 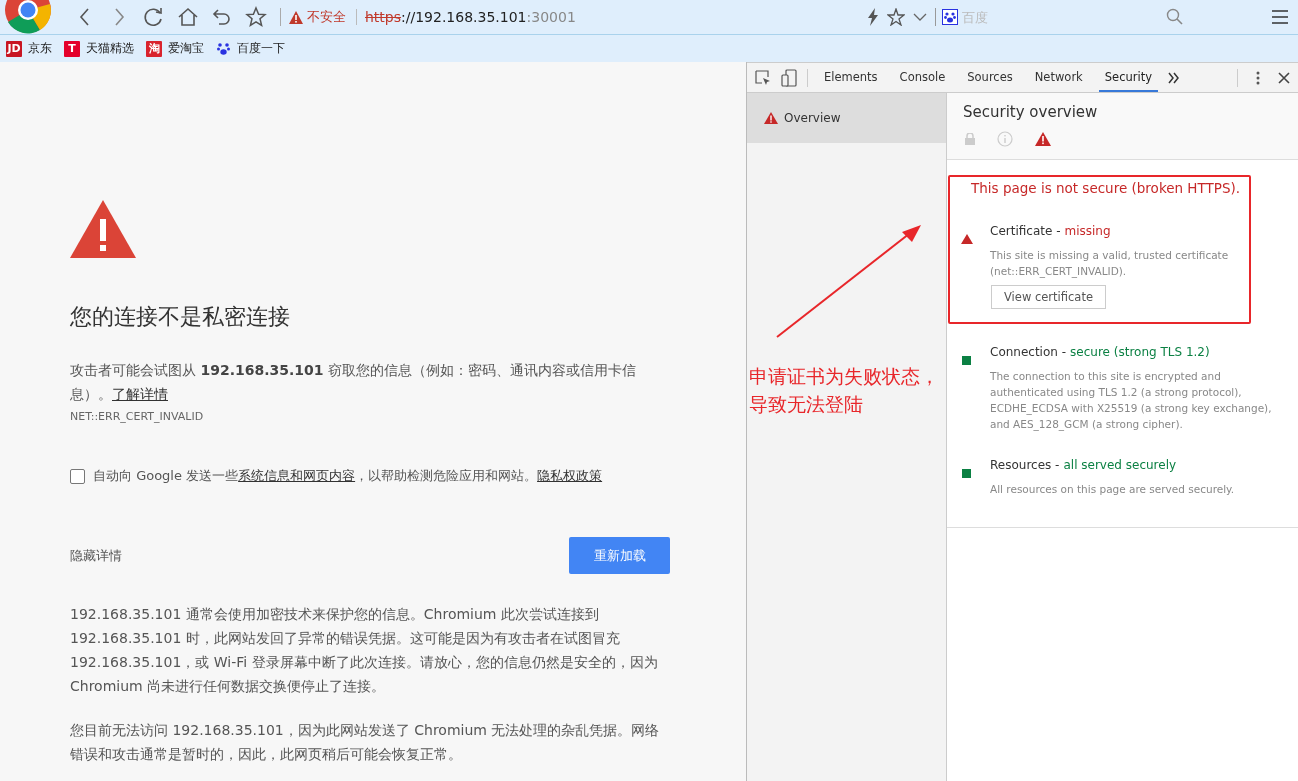 What do you see at coordinates (40, 48) in the screenshot?
I see `bookmark-link: 京东` at bounding box center [40, 48].